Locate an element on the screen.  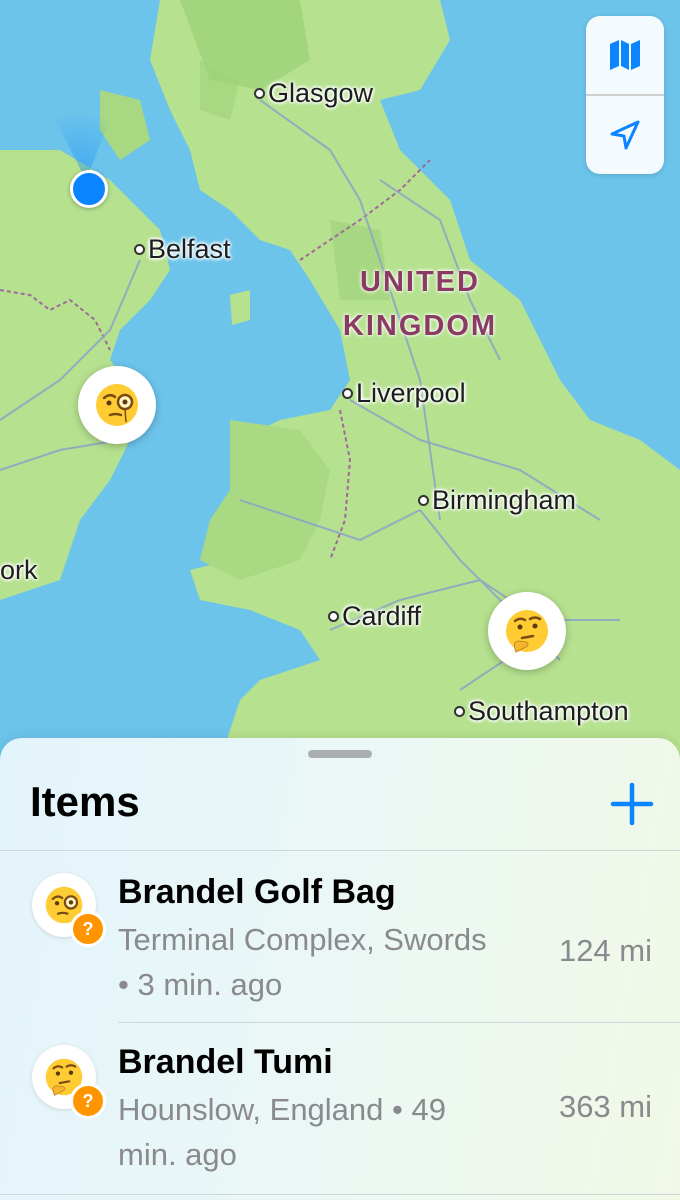
item-location: Hounslow, England • 49 min. ago is located at coordinates (282, 1132).